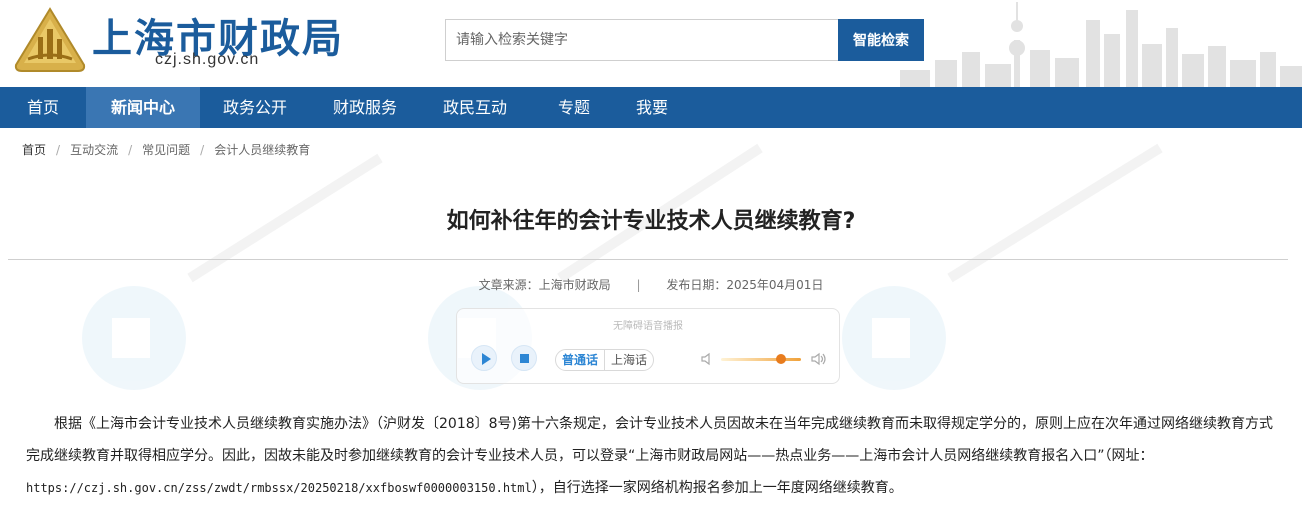  What do you see at coordinates (629, 360) in the screenshot?
I see `lang-shanghainese-button: 上海话` at bounding box center [629, 360].